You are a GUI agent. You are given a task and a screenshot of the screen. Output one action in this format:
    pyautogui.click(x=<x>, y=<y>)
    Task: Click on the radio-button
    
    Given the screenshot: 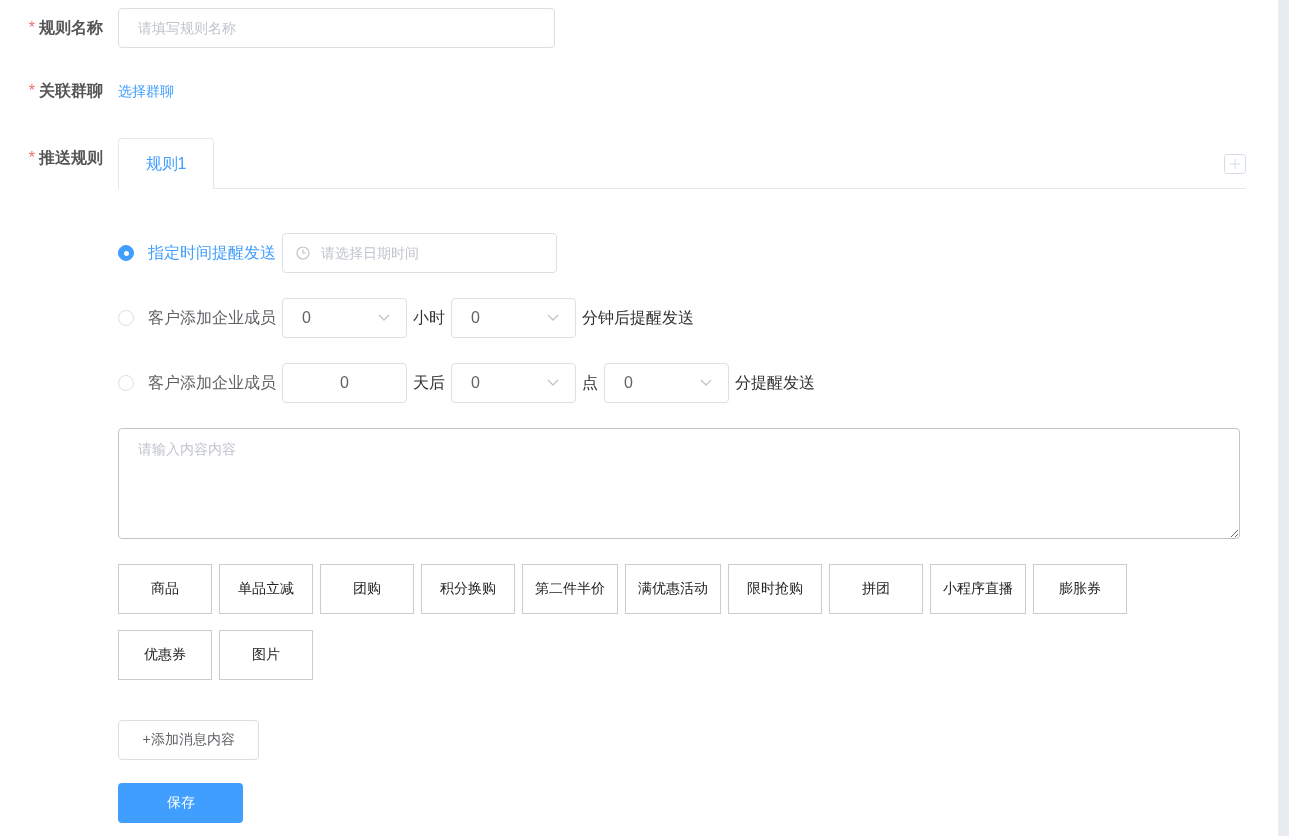 What is the action you would take?
    pyautogui.click(x=126, y=253)
    